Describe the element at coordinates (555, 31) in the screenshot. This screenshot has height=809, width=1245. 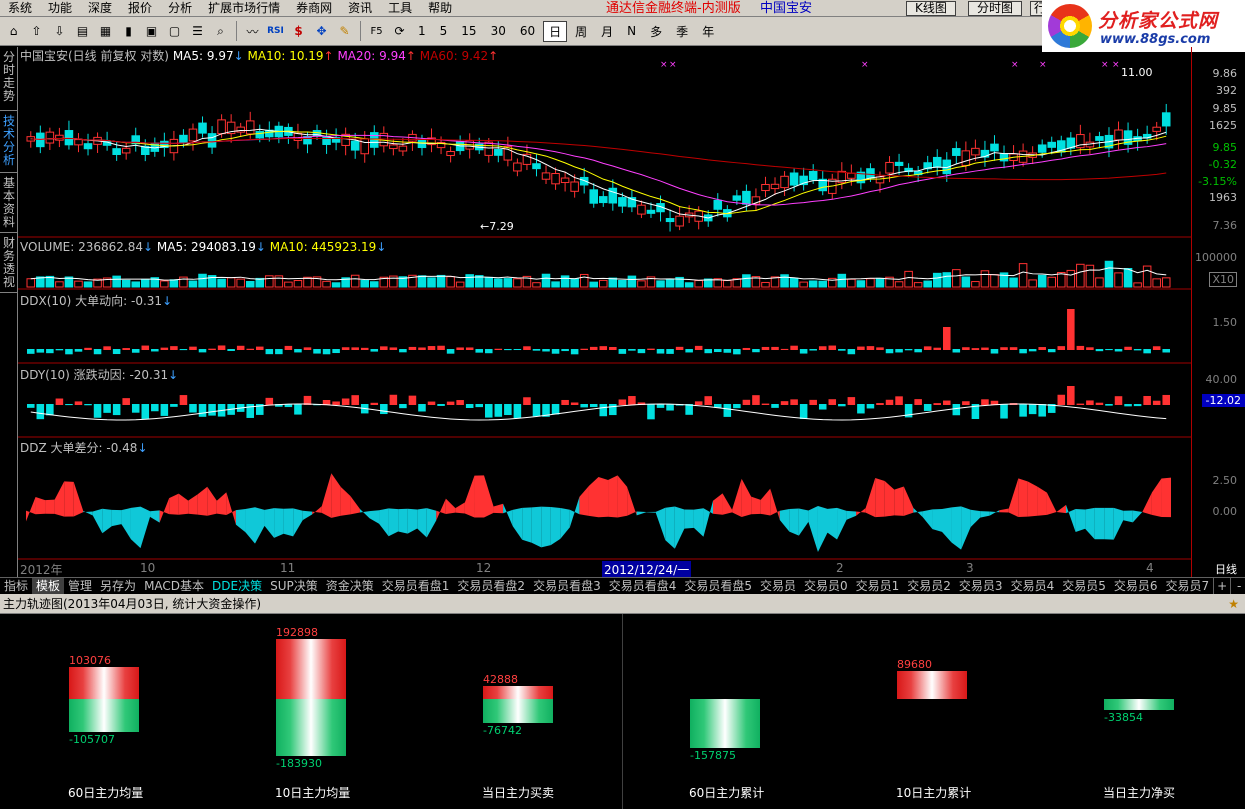
I see `period-day: 日` at that location.